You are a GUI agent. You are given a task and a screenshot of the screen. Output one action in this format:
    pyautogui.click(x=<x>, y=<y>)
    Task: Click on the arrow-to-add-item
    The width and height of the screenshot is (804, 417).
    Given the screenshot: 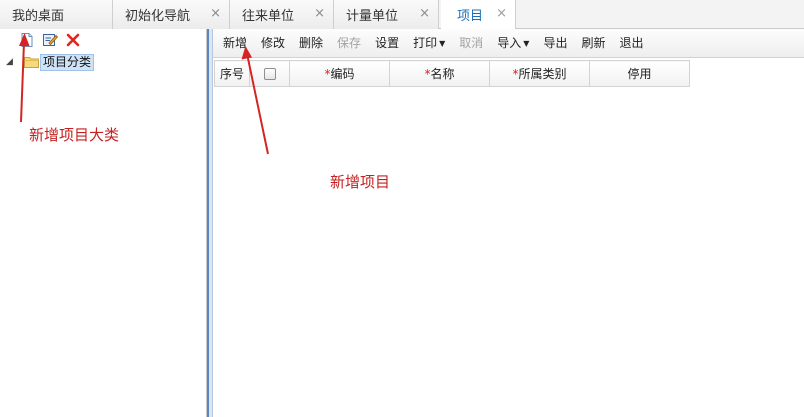 What is the action you would take?
    pyautogui.click(x=255, y=100)
    